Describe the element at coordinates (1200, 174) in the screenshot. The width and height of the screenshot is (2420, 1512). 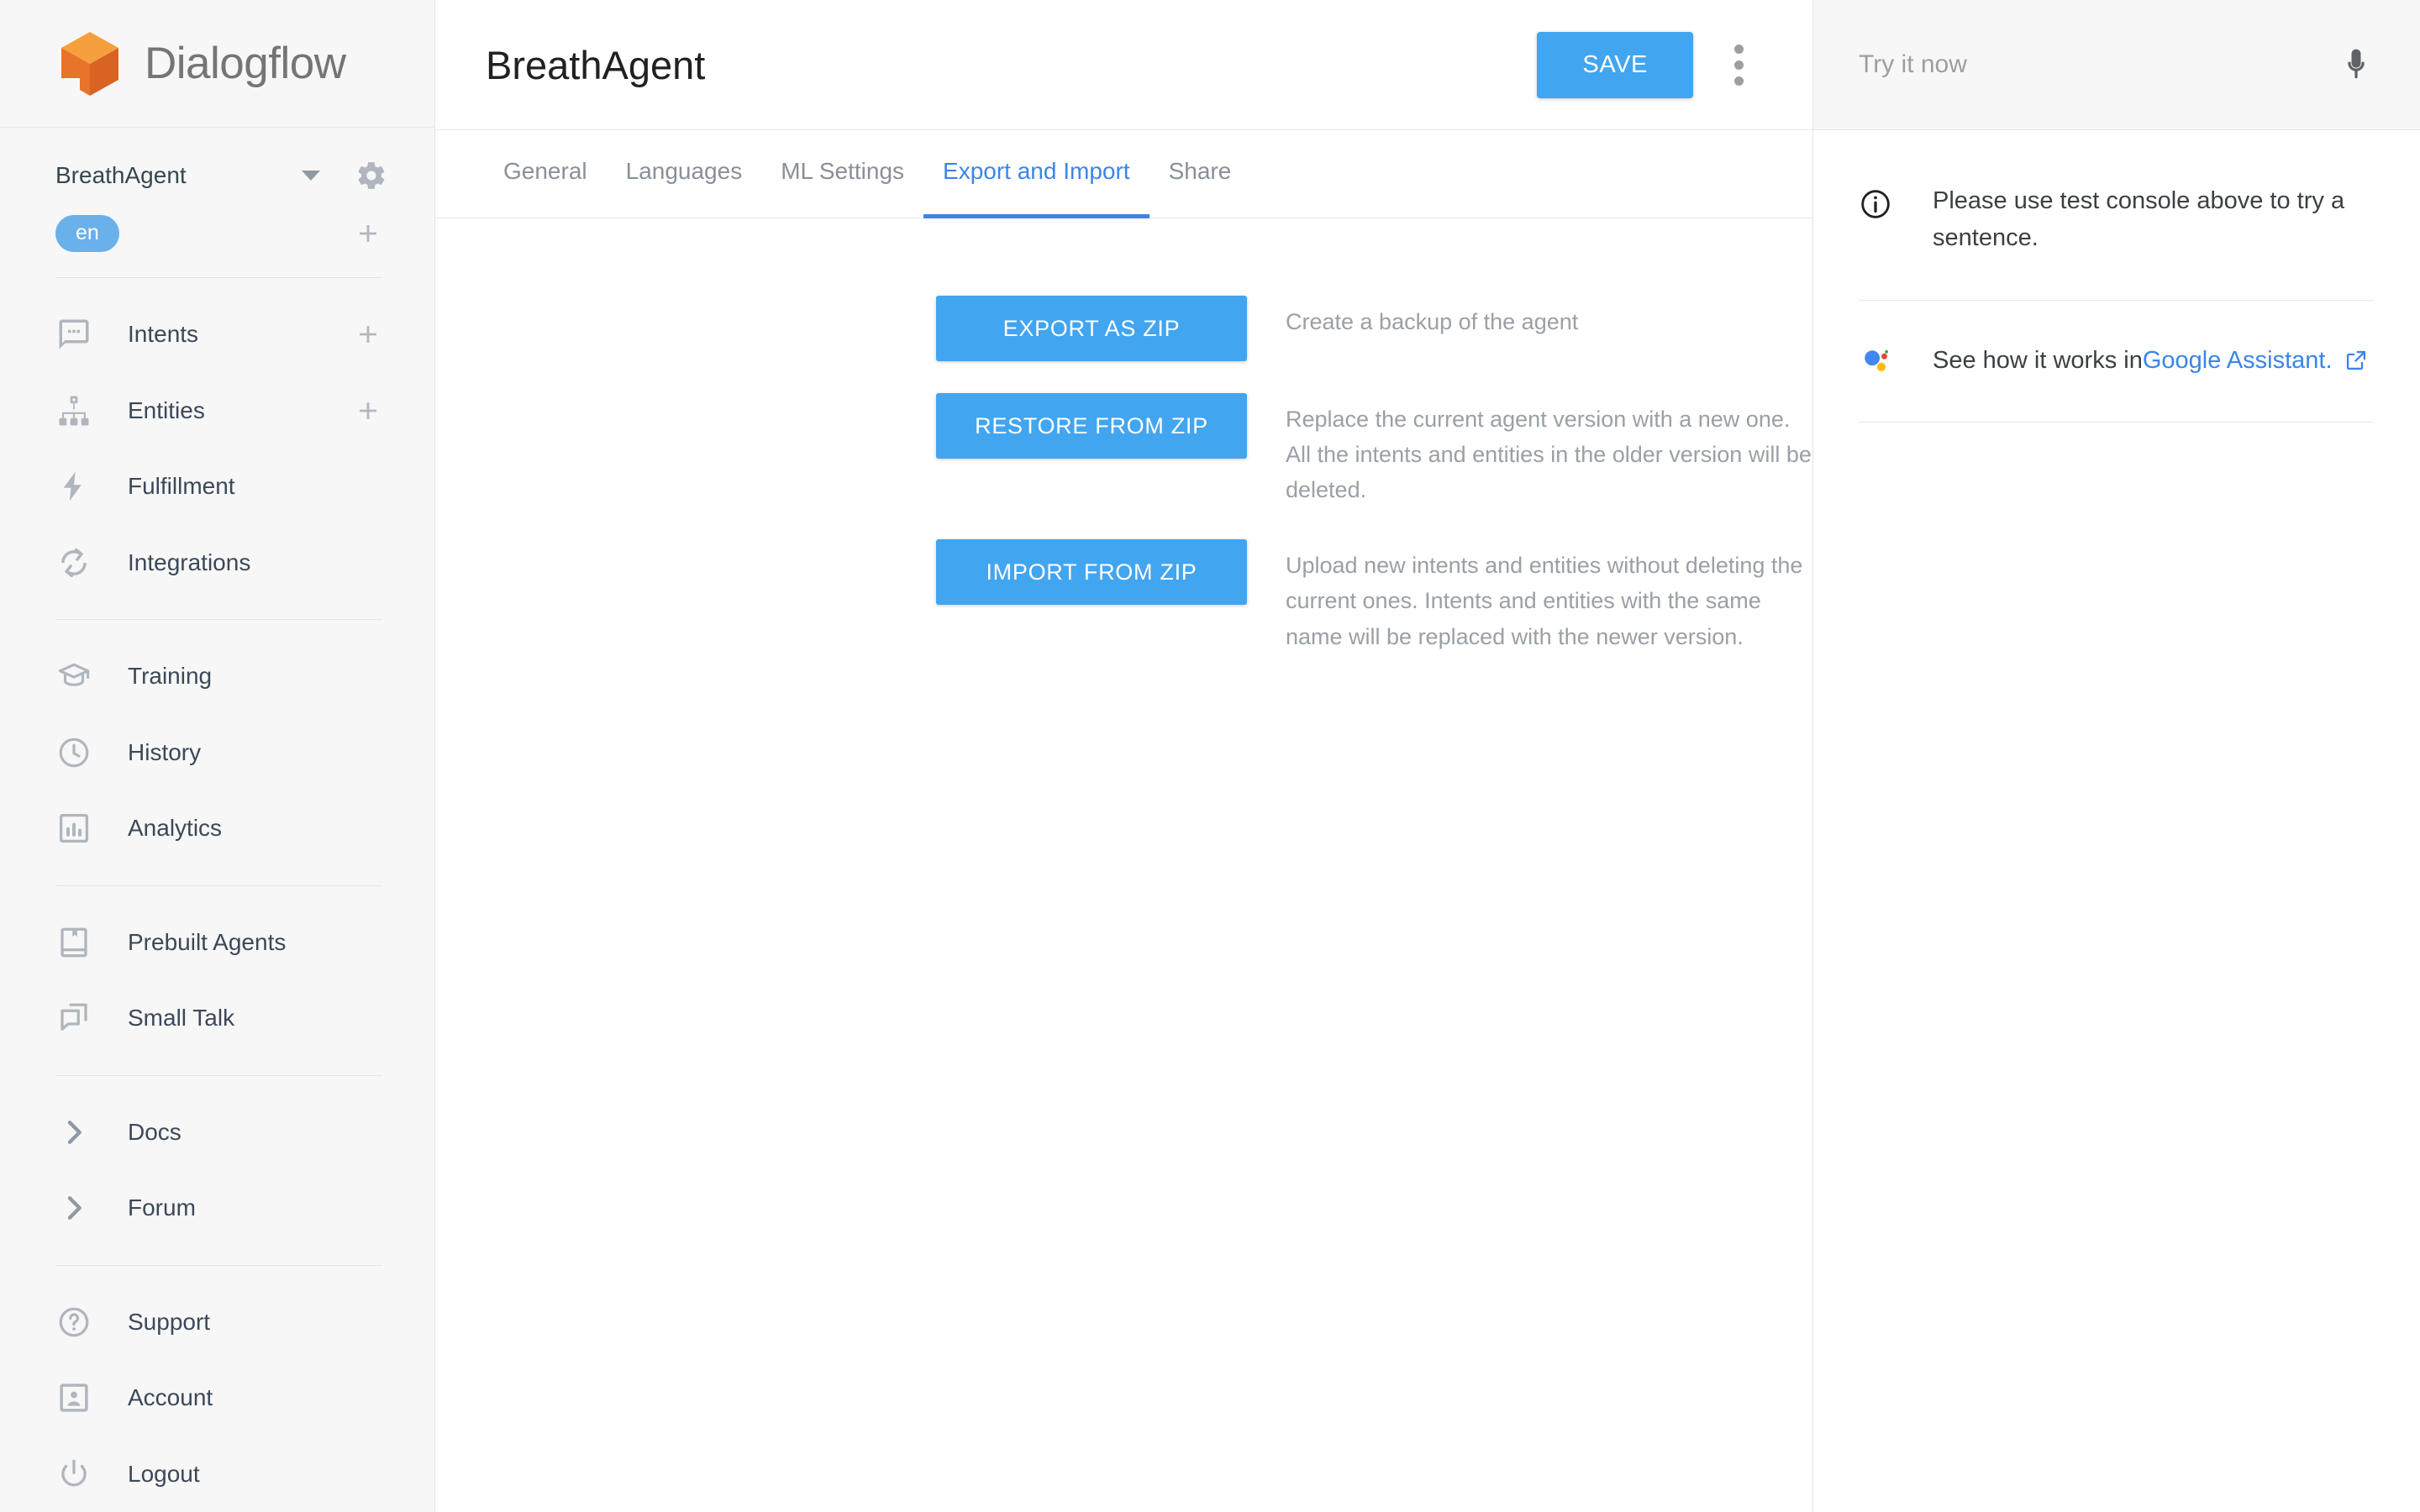
I see `tab-share: Share` at that location.